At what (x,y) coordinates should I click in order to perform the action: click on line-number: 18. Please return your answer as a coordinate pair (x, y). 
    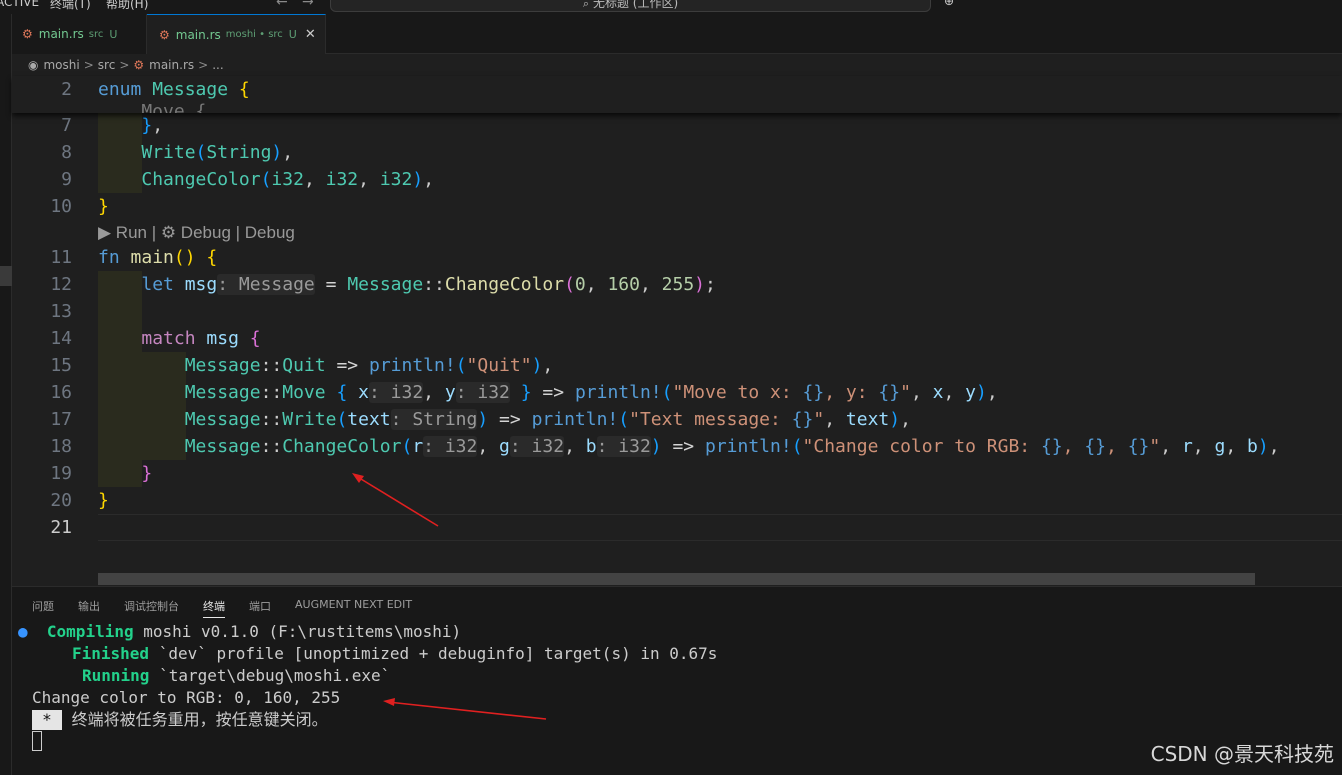
    Looking at the image, I should click on (61, 446).